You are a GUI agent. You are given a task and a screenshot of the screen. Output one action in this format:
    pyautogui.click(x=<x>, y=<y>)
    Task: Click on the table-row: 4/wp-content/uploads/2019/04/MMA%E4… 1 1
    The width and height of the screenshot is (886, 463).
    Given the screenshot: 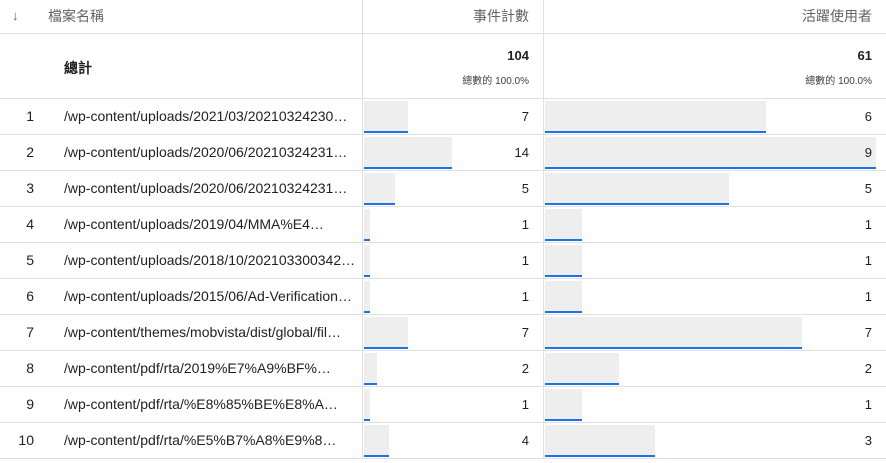 What is the action you would take?
    pyautogui.click(x=443, y=225)
    